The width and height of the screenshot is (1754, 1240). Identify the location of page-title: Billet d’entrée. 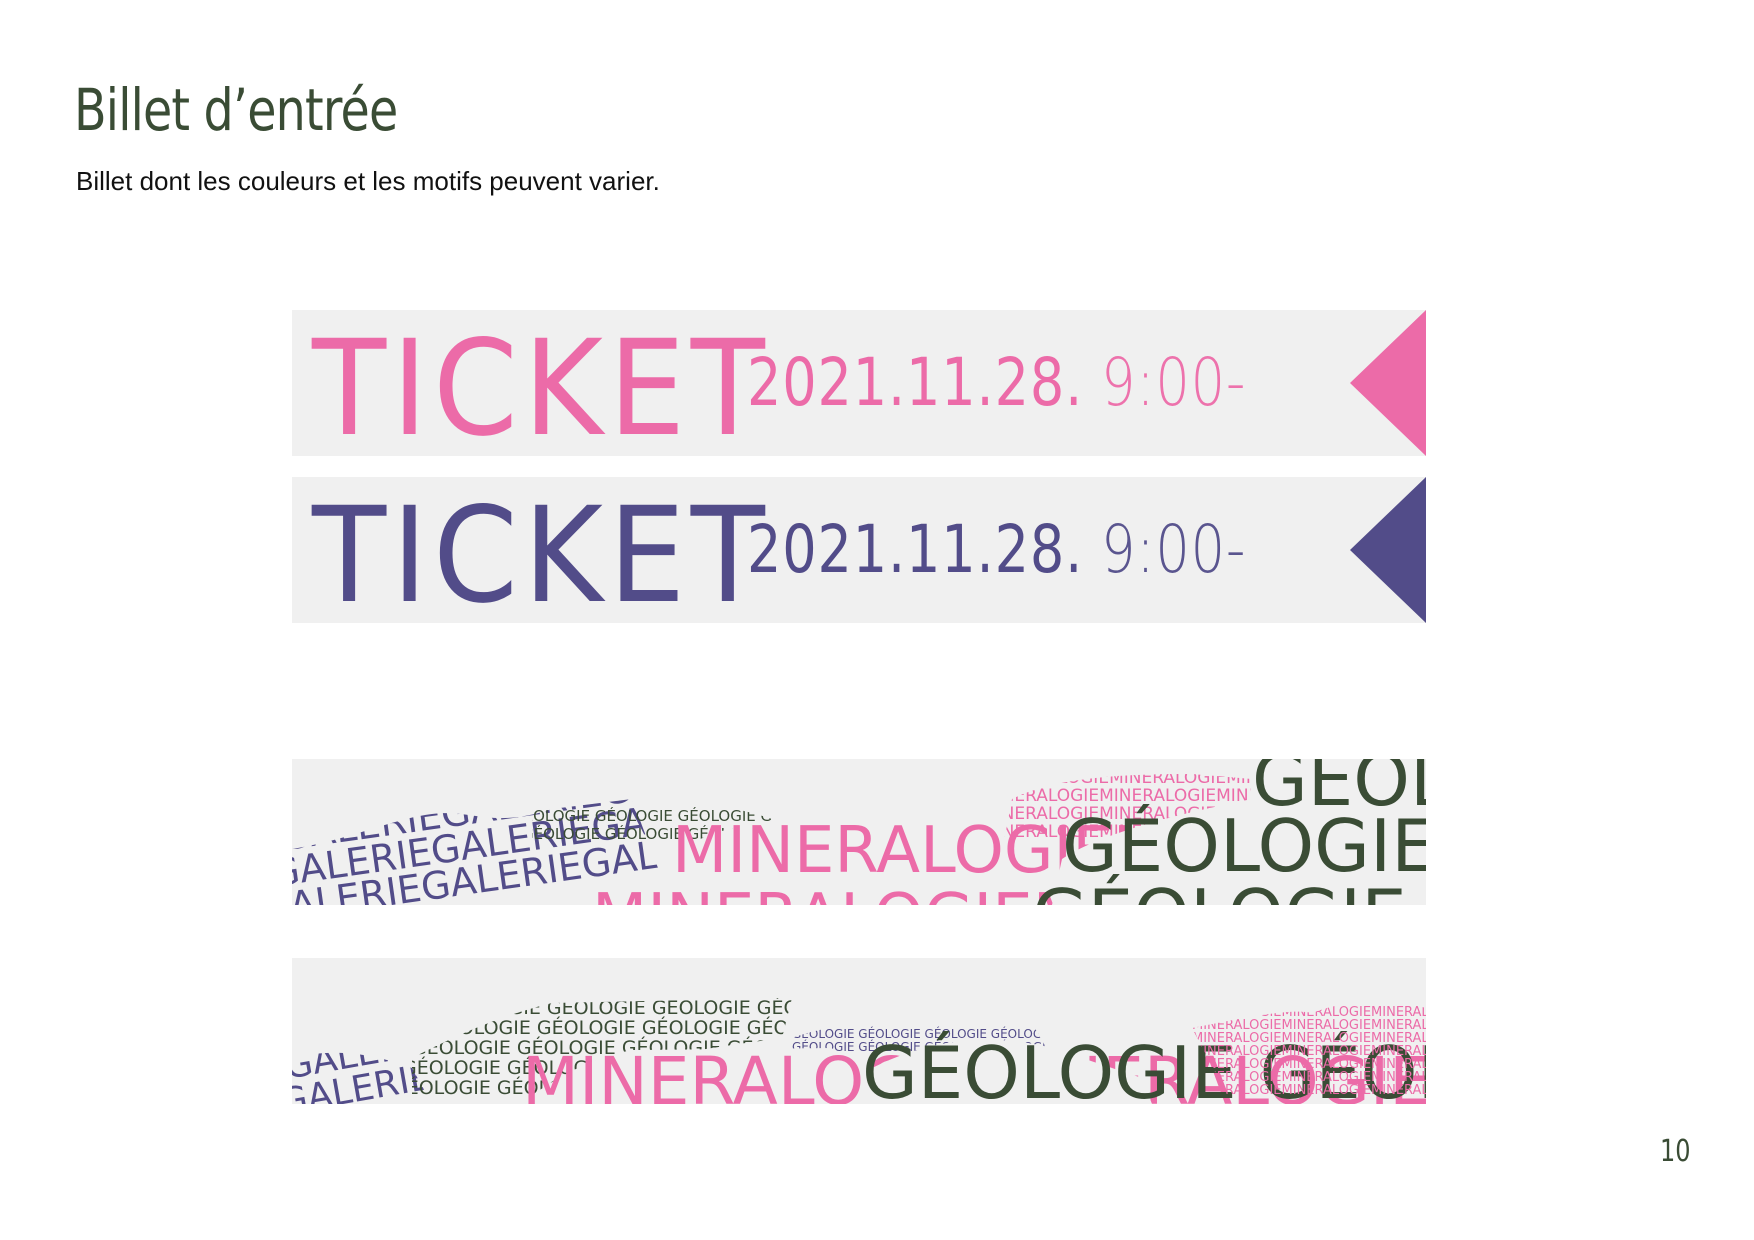
(236, 110).